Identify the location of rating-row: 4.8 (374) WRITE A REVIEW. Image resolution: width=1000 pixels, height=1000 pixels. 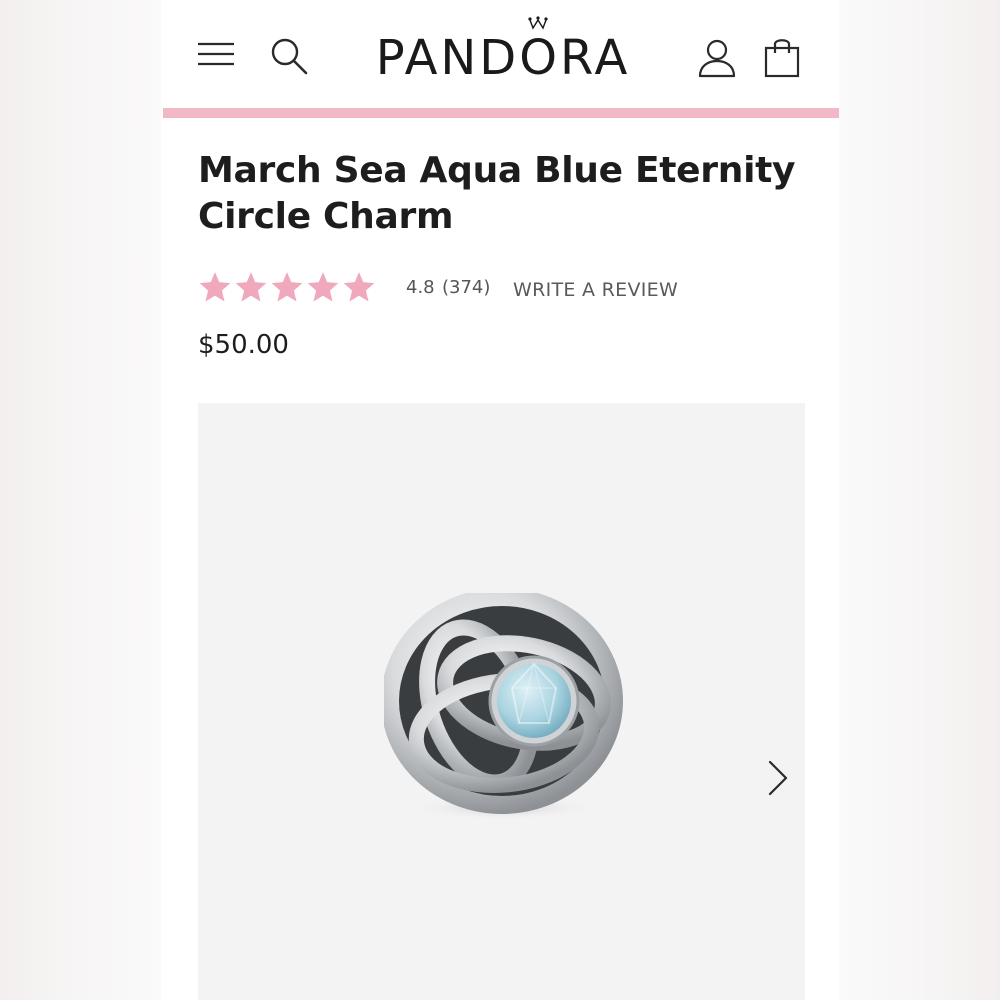
(498, 288).